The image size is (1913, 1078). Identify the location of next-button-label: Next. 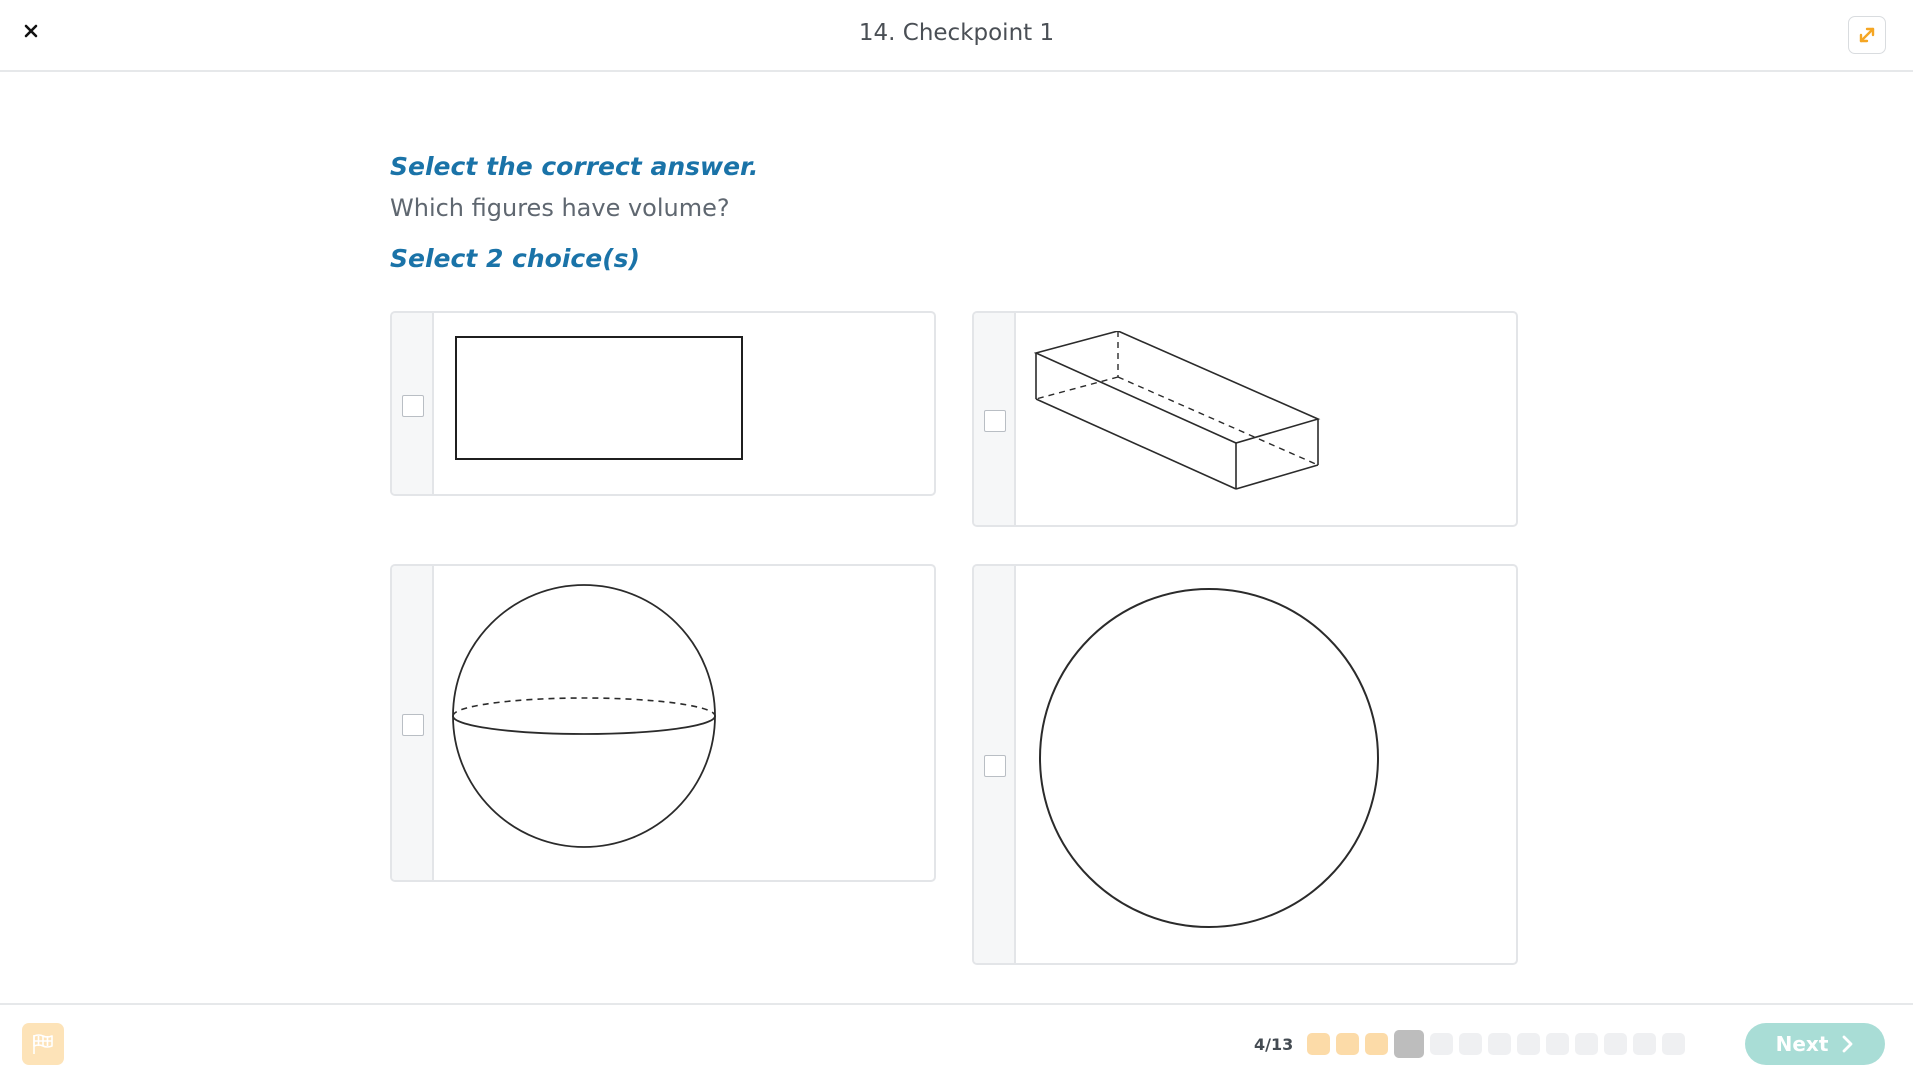
(1802, 1044).